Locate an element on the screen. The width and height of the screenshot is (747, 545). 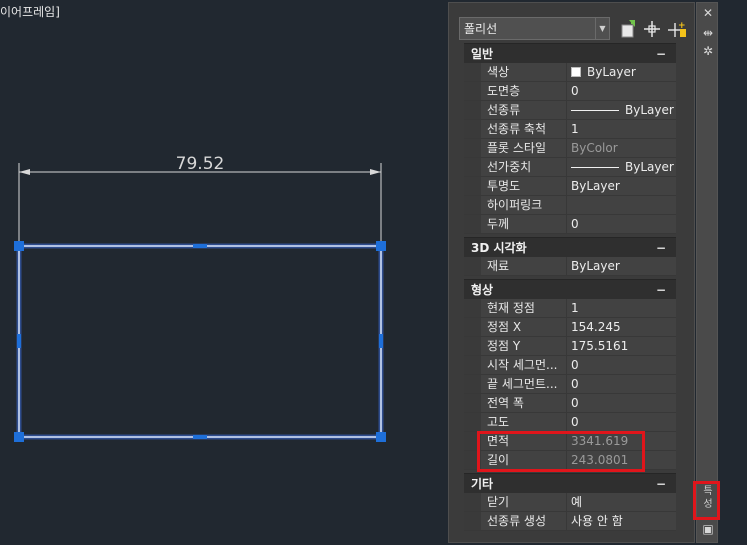
property-value-text: ByColor is located at coordinates (594, 148).